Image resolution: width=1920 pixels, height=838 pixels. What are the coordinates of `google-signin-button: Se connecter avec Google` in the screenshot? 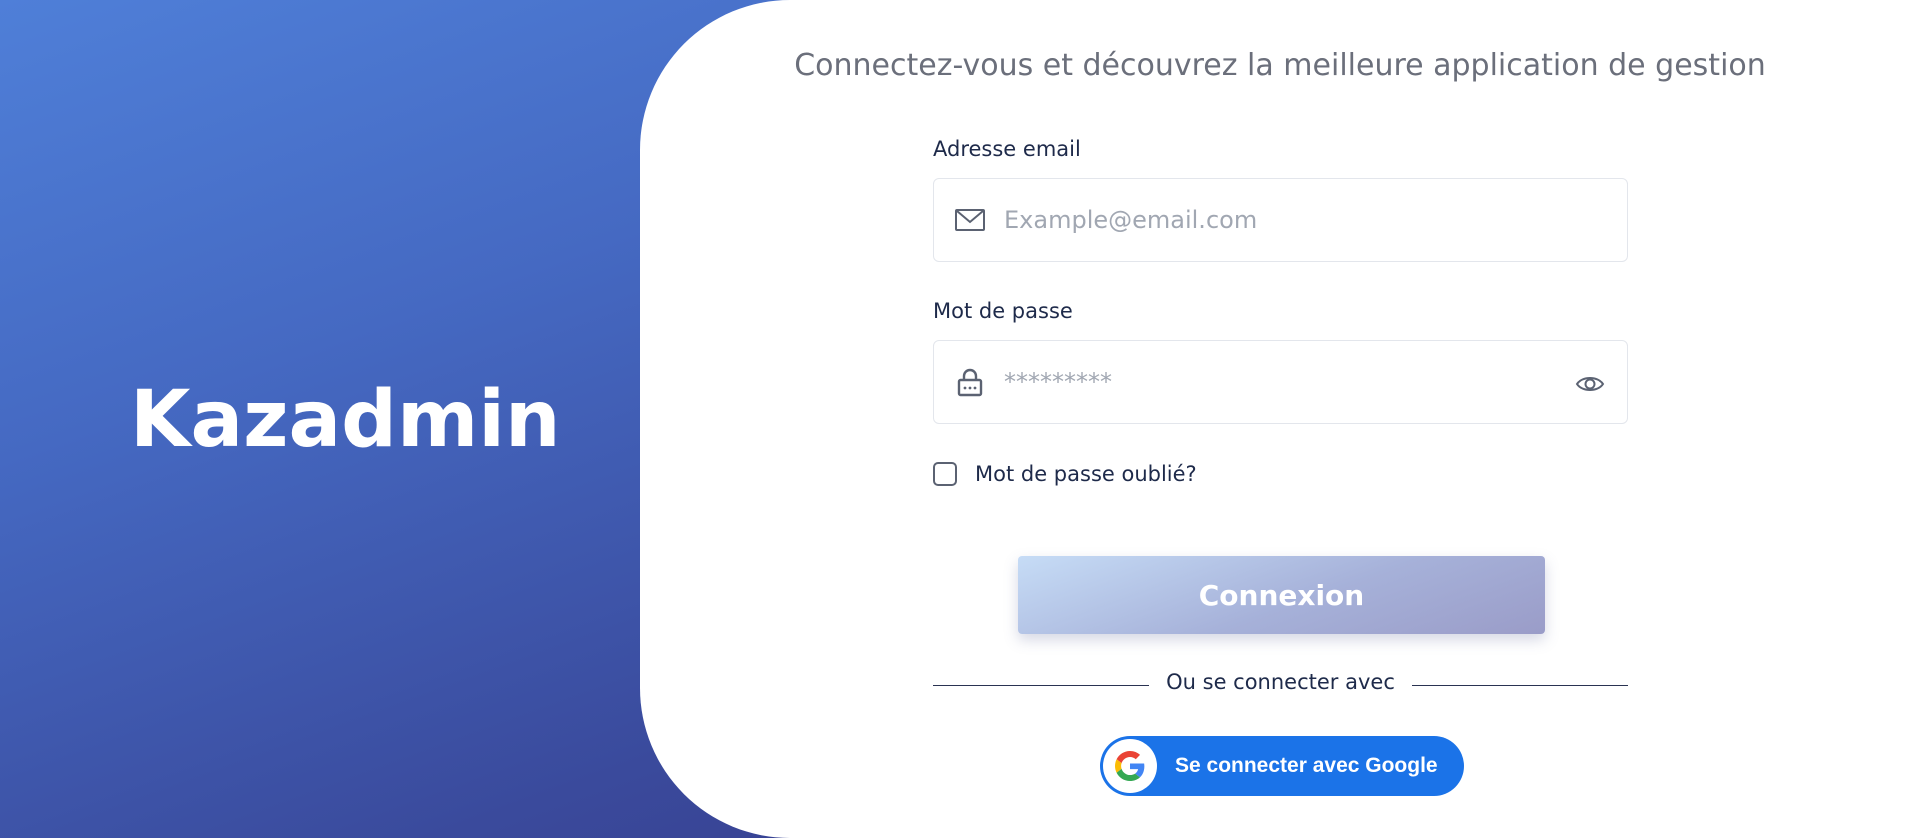 It's located at (1282, 766).